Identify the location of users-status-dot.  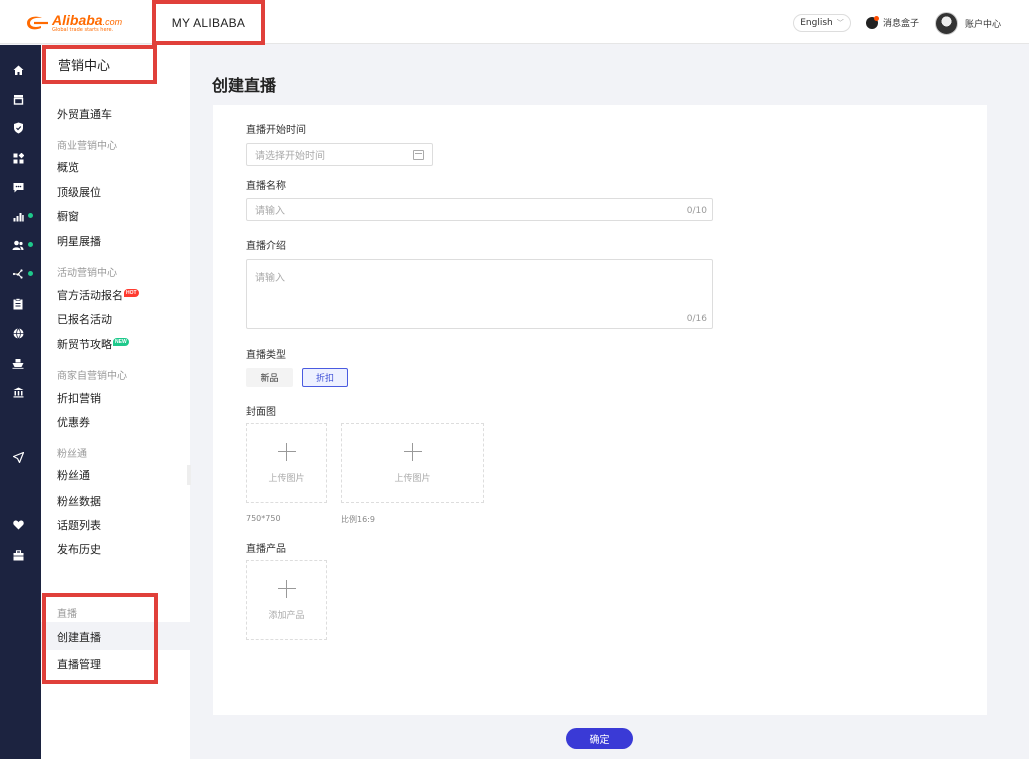
(30, 244).